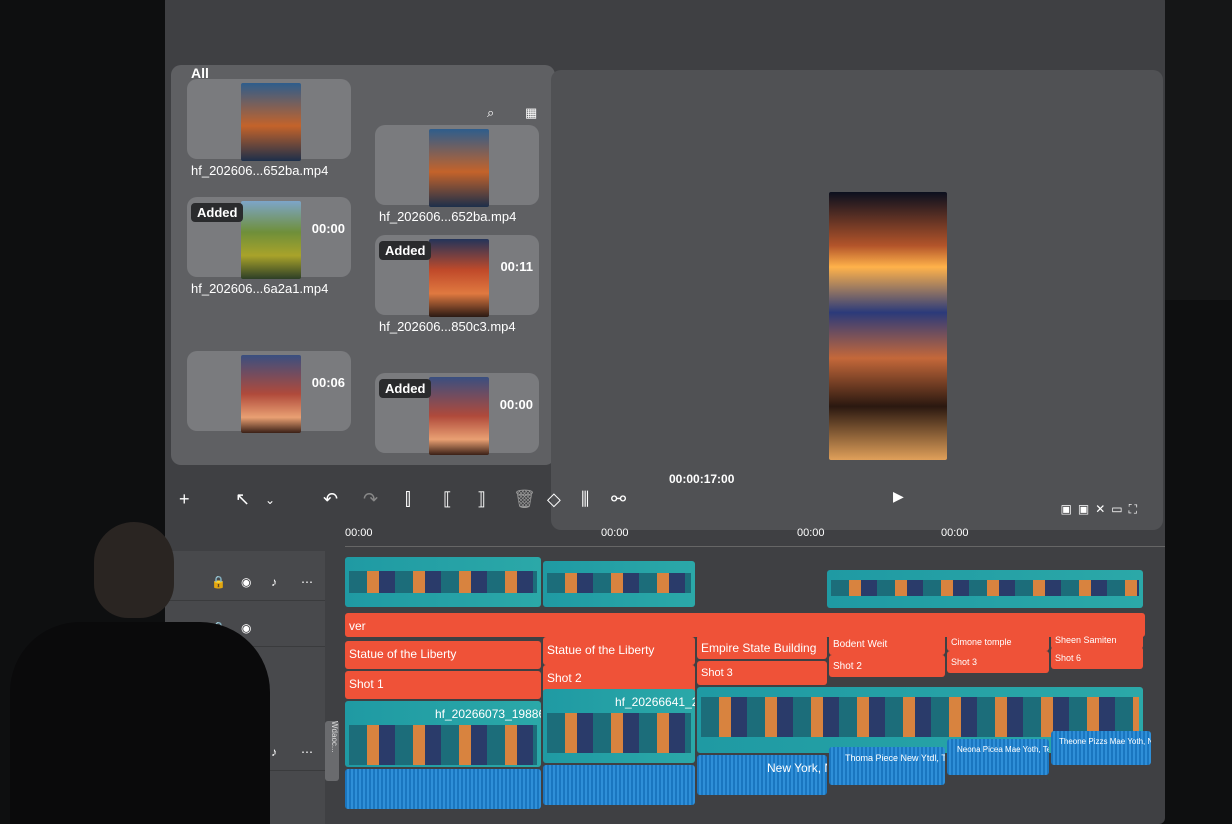 This screenshot has width=1232, height=824. Describe the element at coordinates (490, 113) in the screenshot. I see `search-icon: ⌕` at that location.